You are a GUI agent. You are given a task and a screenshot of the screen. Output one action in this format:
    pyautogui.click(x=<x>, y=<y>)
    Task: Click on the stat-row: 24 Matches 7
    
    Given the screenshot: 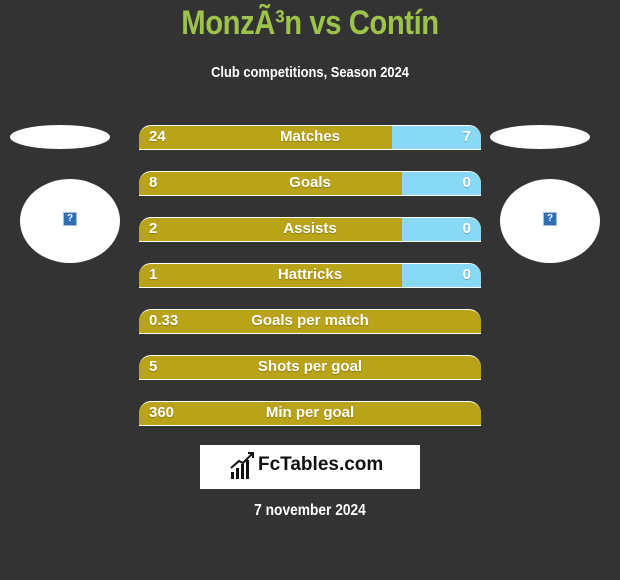 What is the action you would take?
    pyautogui.click(x=310, y=137)
    